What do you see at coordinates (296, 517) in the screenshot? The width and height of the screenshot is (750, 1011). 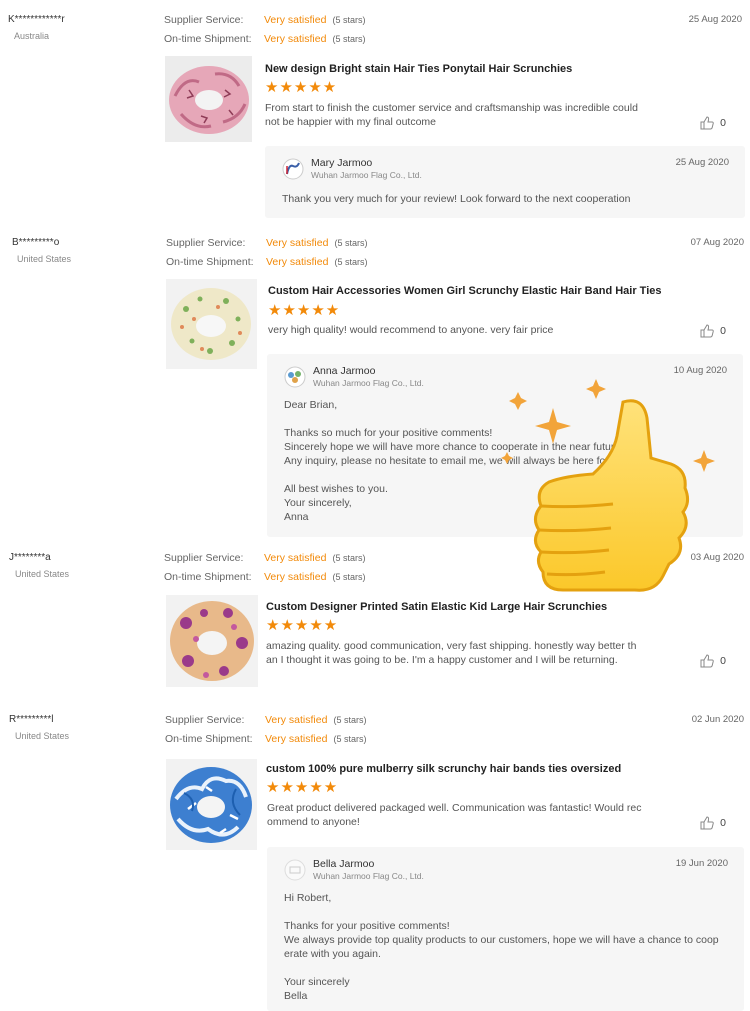 I see `reply-text-line: Anna` at bounding box center [296, 517].